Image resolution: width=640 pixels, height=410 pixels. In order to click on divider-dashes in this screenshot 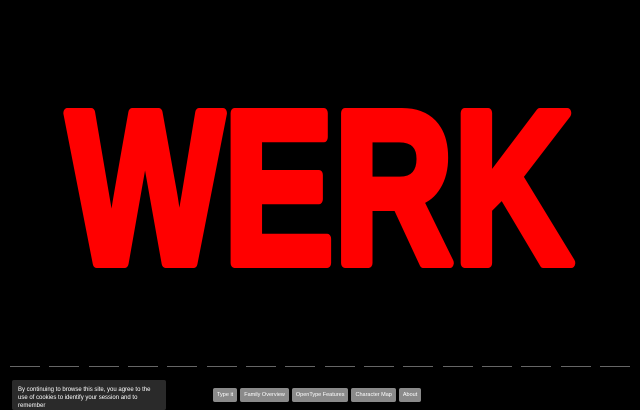, I will do `click(320, 367)`.